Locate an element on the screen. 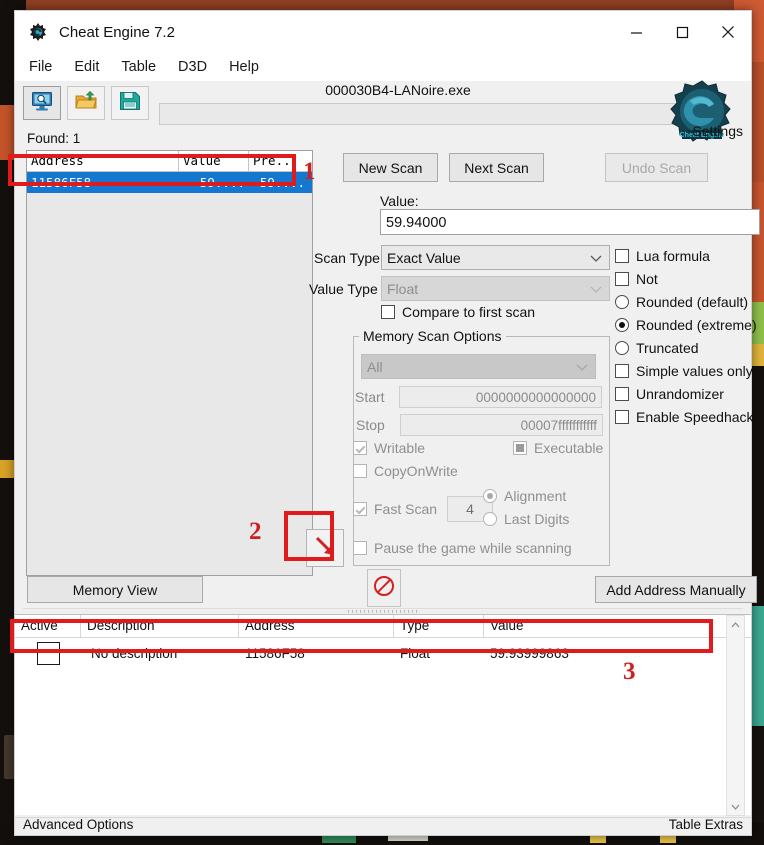  memory-view-button: Memory View is located at coordinates (115, 589).